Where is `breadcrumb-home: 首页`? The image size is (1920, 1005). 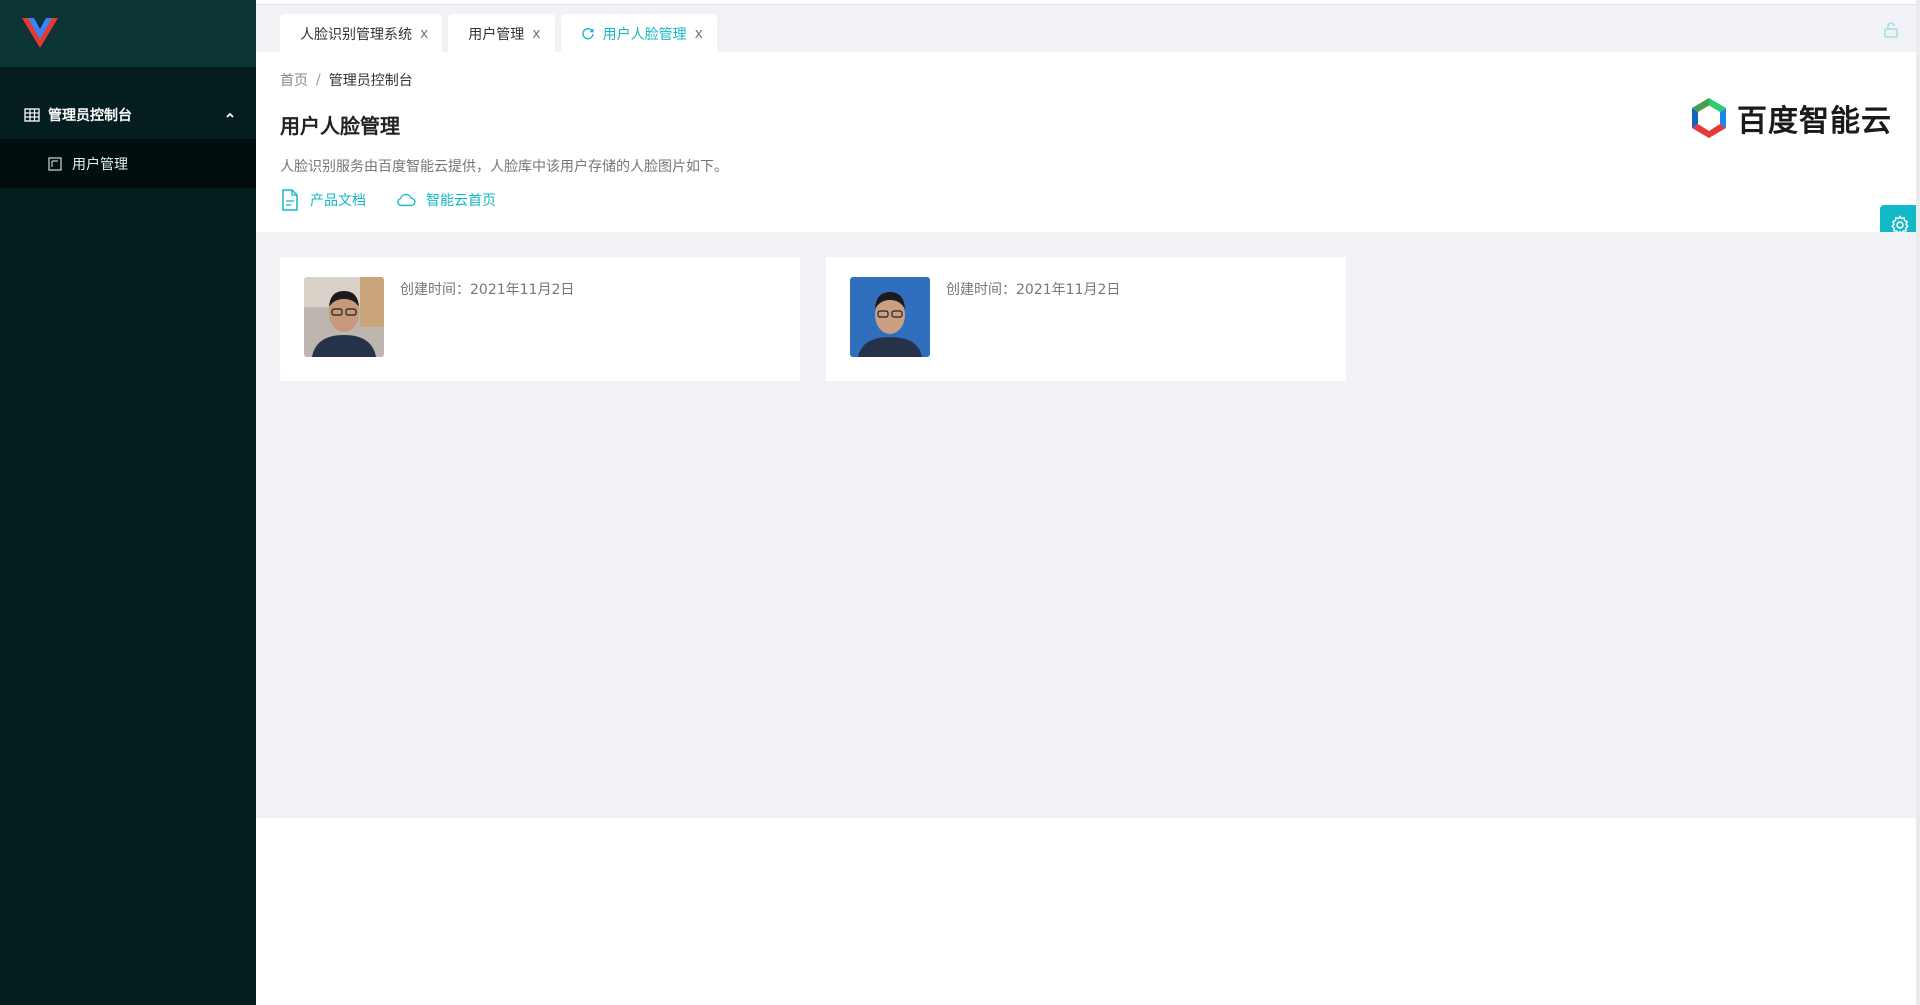
breadcrumb-home: 首页 is located at coordinates (294, 80).